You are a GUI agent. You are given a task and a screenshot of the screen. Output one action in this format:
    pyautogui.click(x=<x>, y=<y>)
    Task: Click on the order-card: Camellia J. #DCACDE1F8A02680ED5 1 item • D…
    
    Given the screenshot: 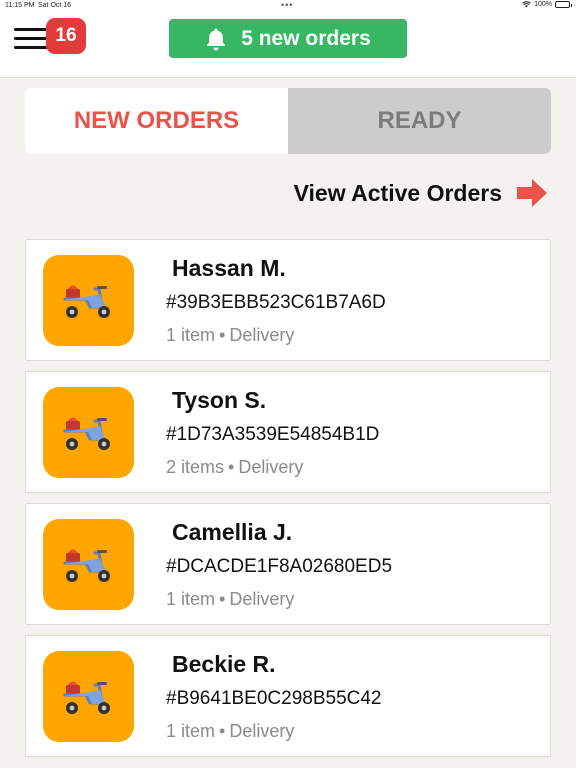 What is the action you would take?
    pyautogui.click(x=288, y=564)
    